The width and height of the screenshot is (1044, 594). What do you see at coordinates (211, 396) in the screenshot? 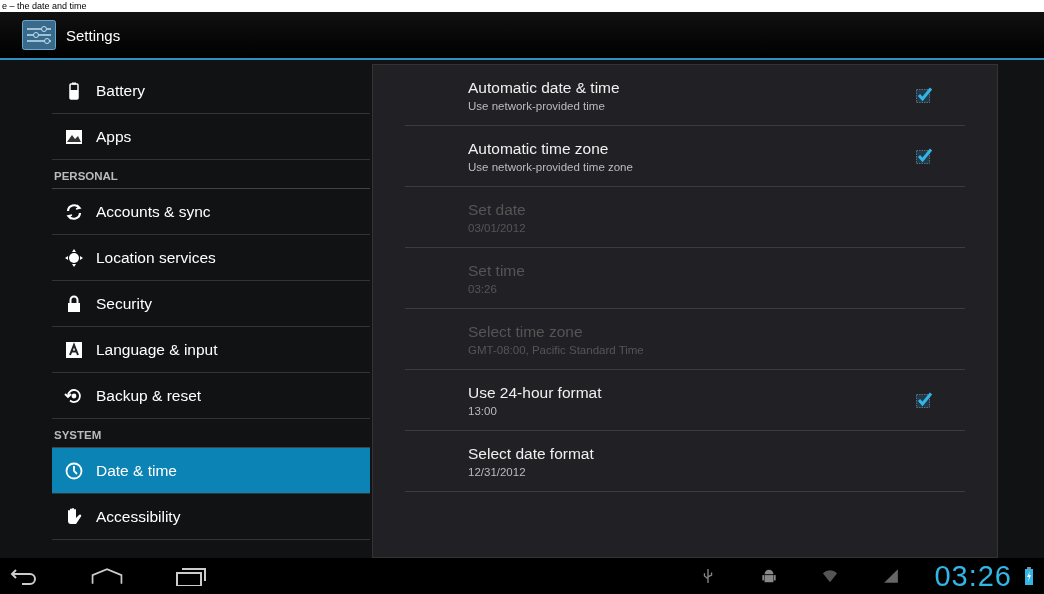
I see `sidebar-item: Backup & reset` at bounding box center [211, 396].